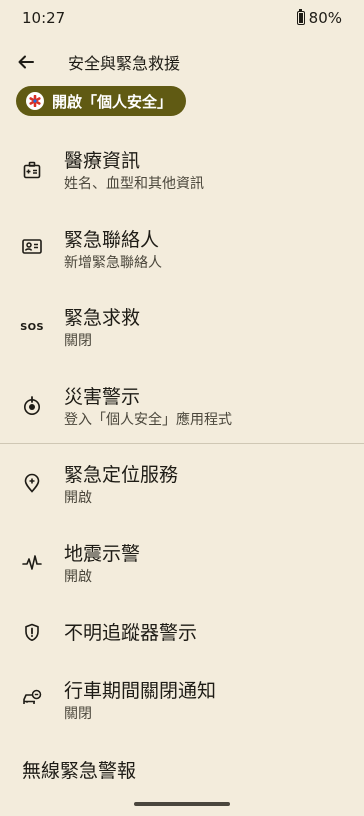  Describe the element at coordinates (102, 554) in the screenshot. I see `item-title: 地震示警` at that location.